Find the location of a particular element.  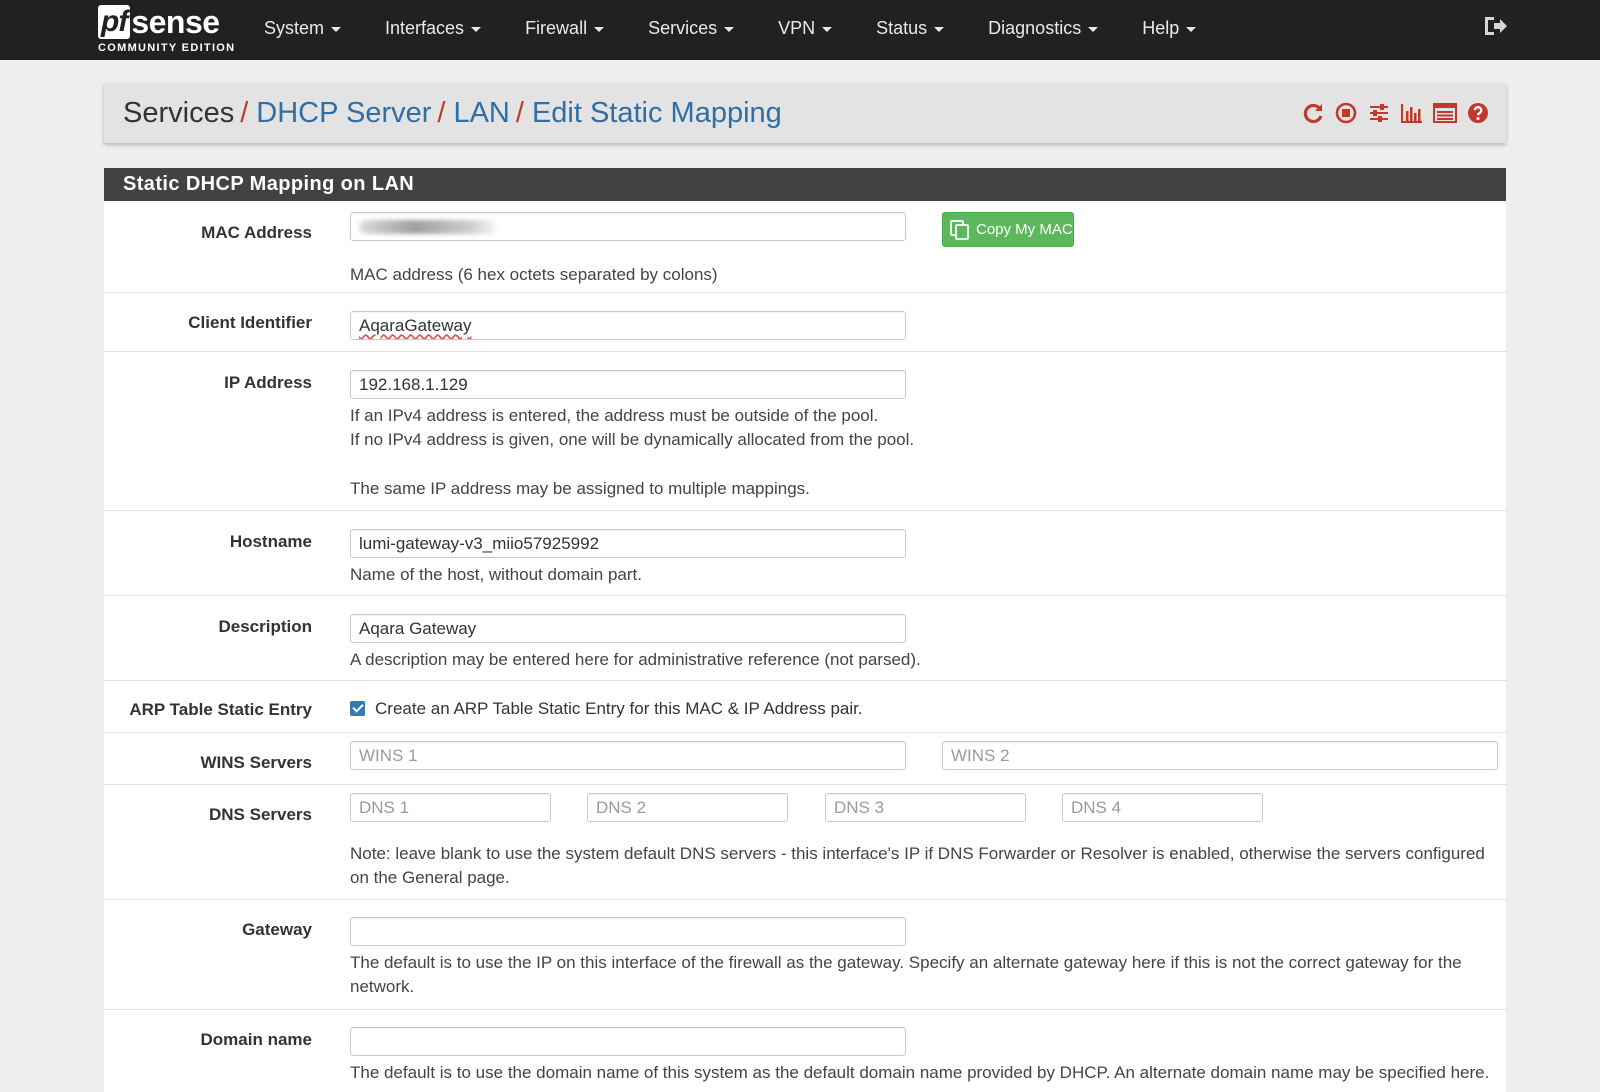

logout-icon is located at coordinates (1495, 26).